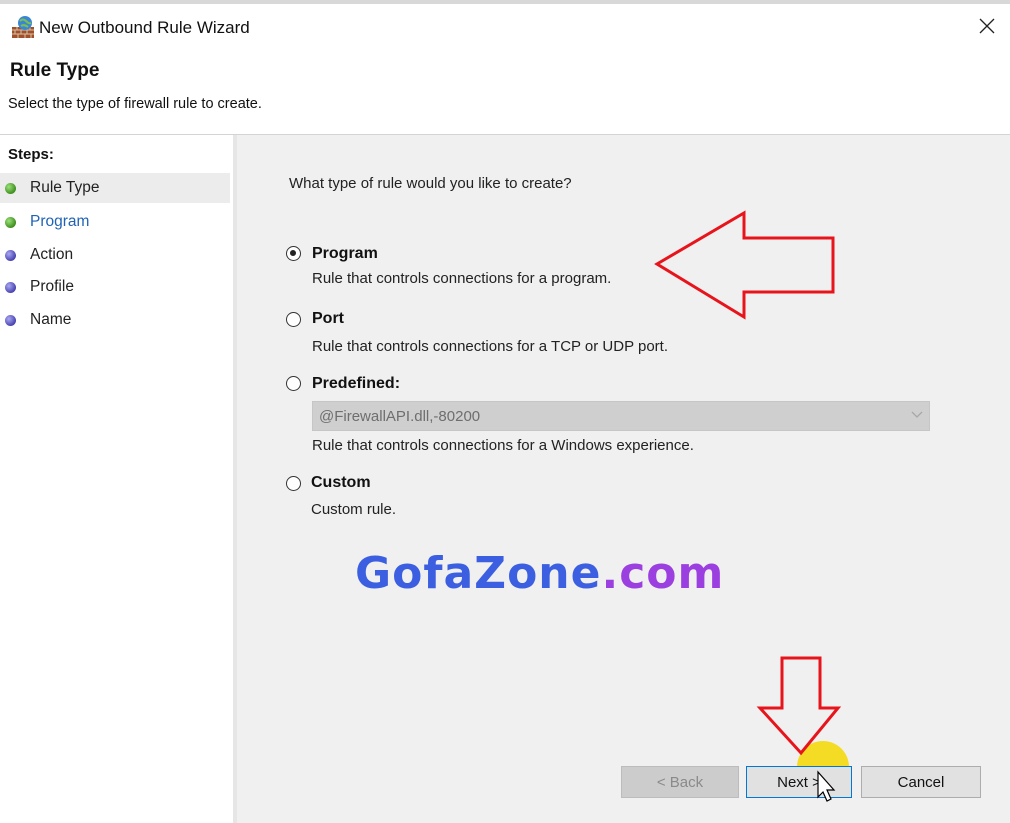 Image resolution: width=1010 pixels, height=823 pixels. What do you see at coordinates (328, 319) in the screenshot?
I see `option-port-label: Port` at bounding box center [328, 319].